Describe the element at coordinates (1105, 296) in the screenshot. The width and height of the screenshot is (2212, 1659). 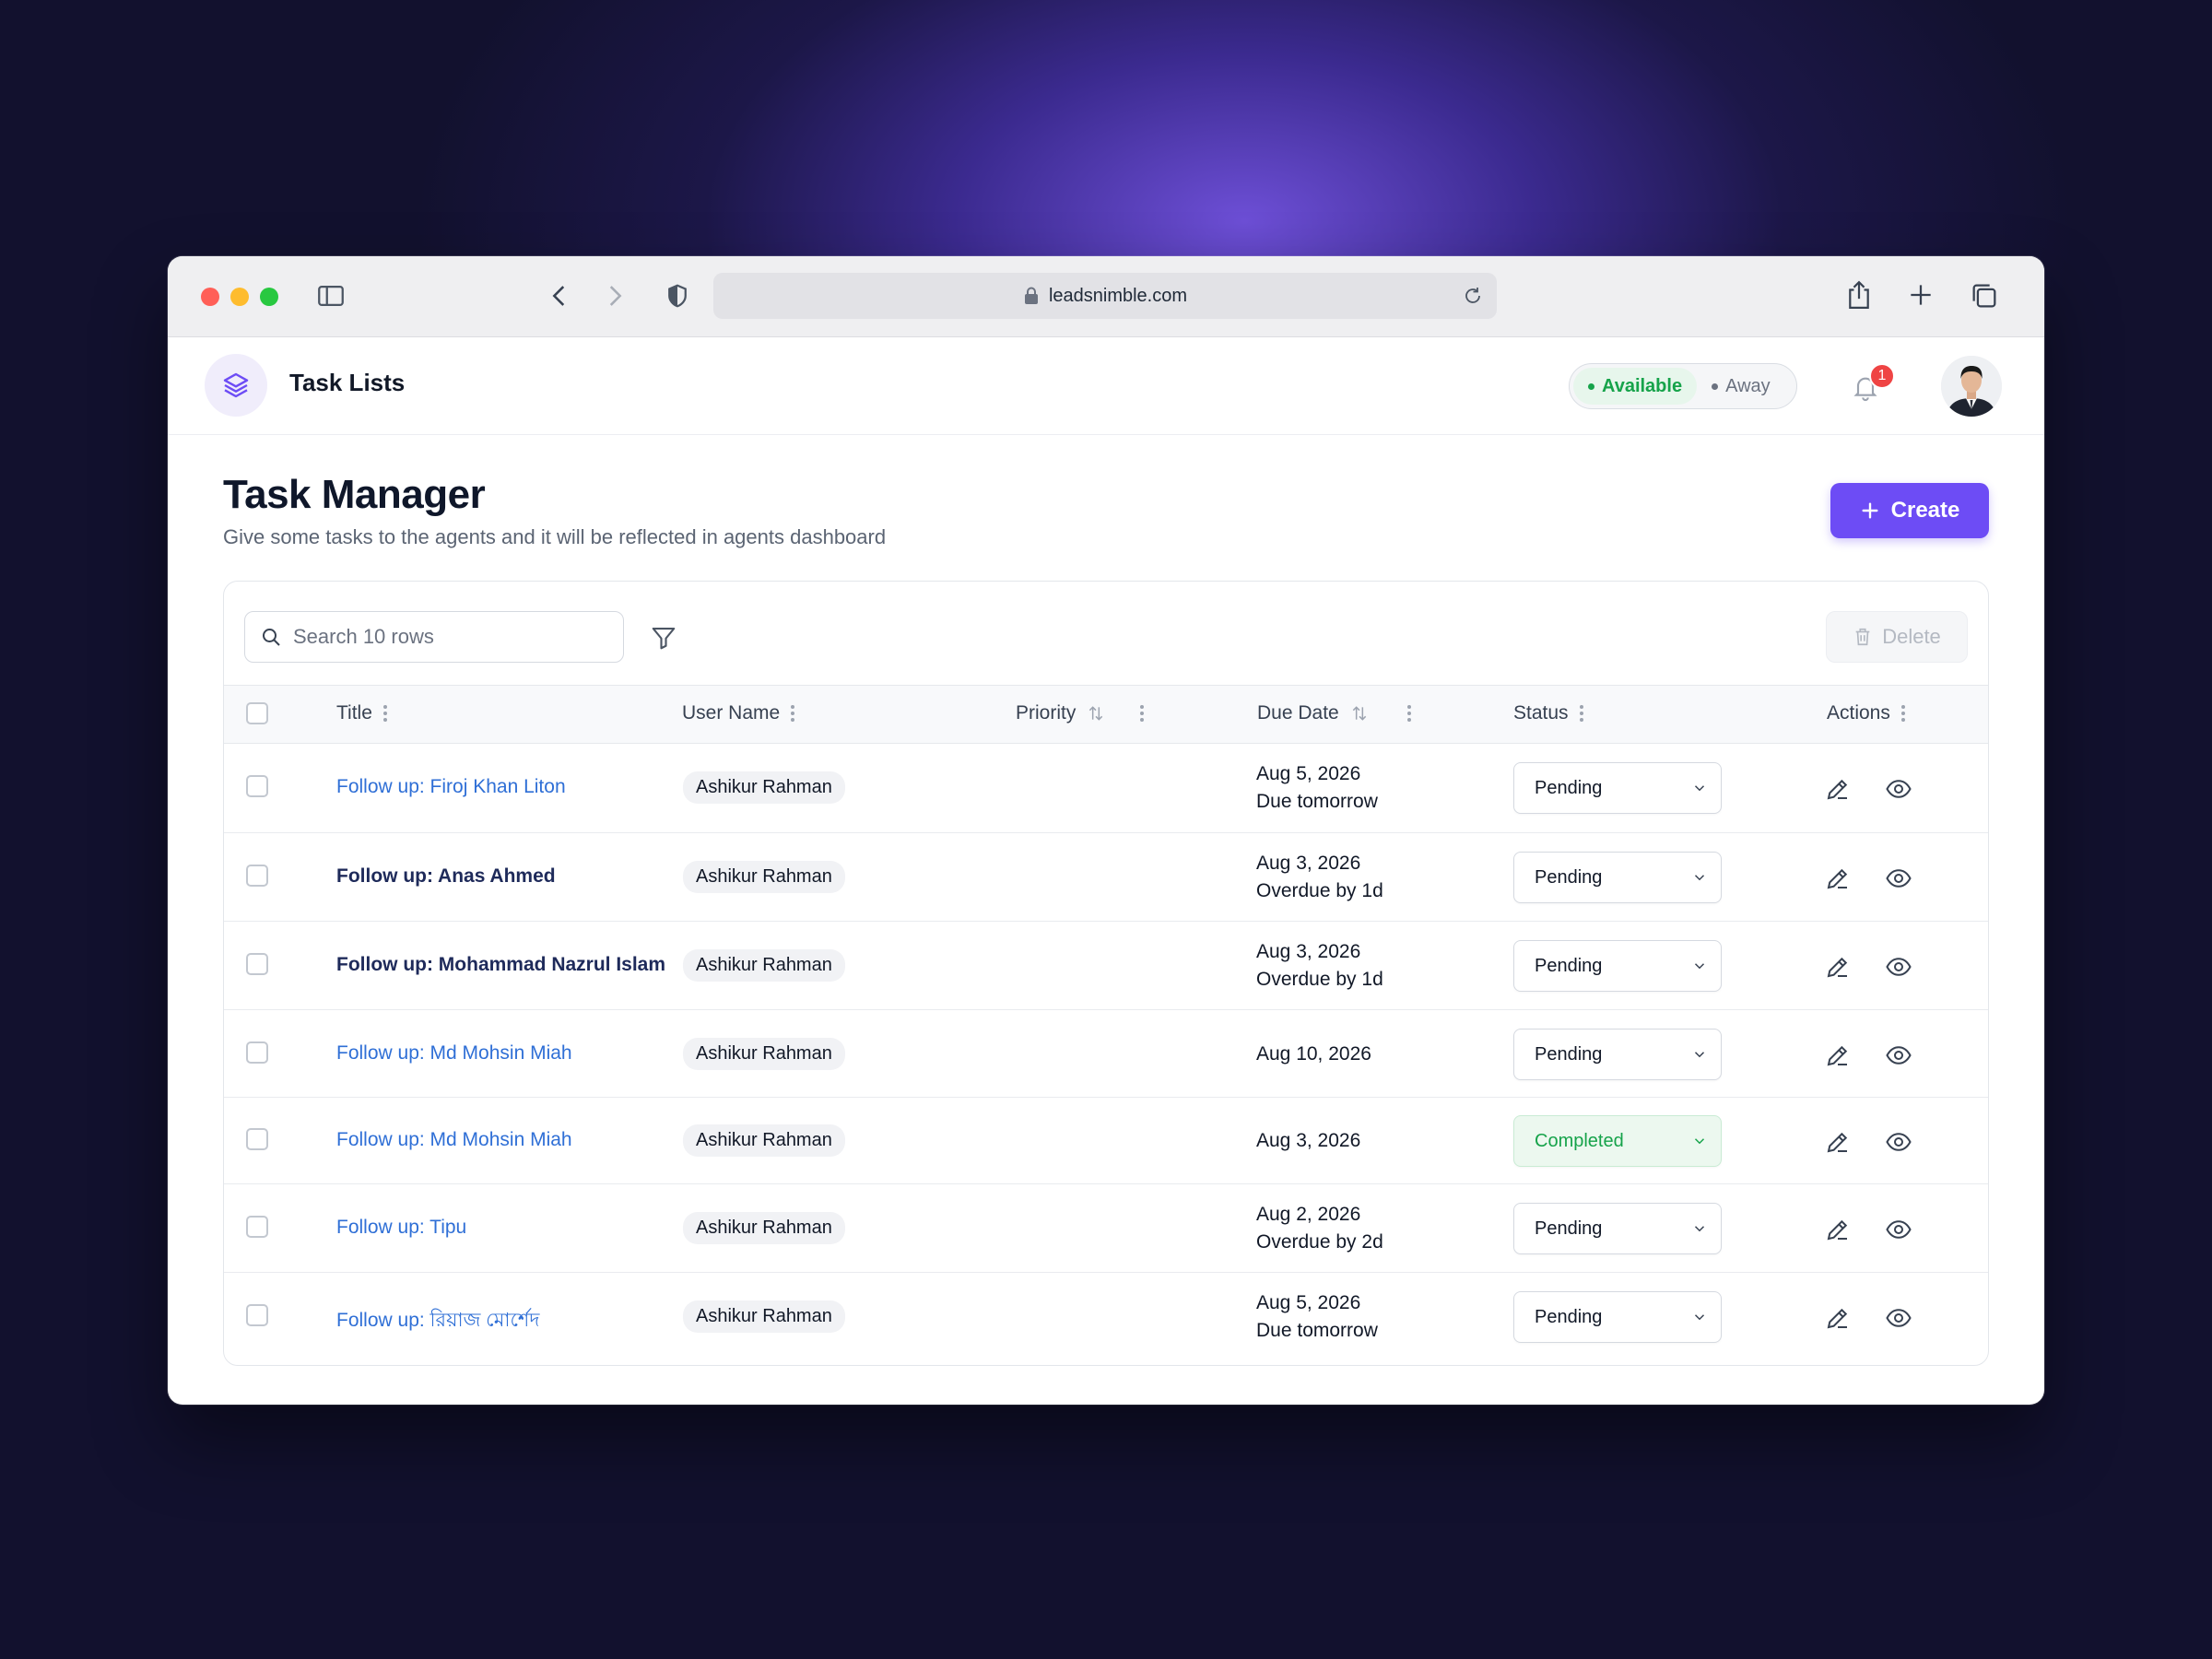
I see `address-bar: leadsnimble.com` at that location.